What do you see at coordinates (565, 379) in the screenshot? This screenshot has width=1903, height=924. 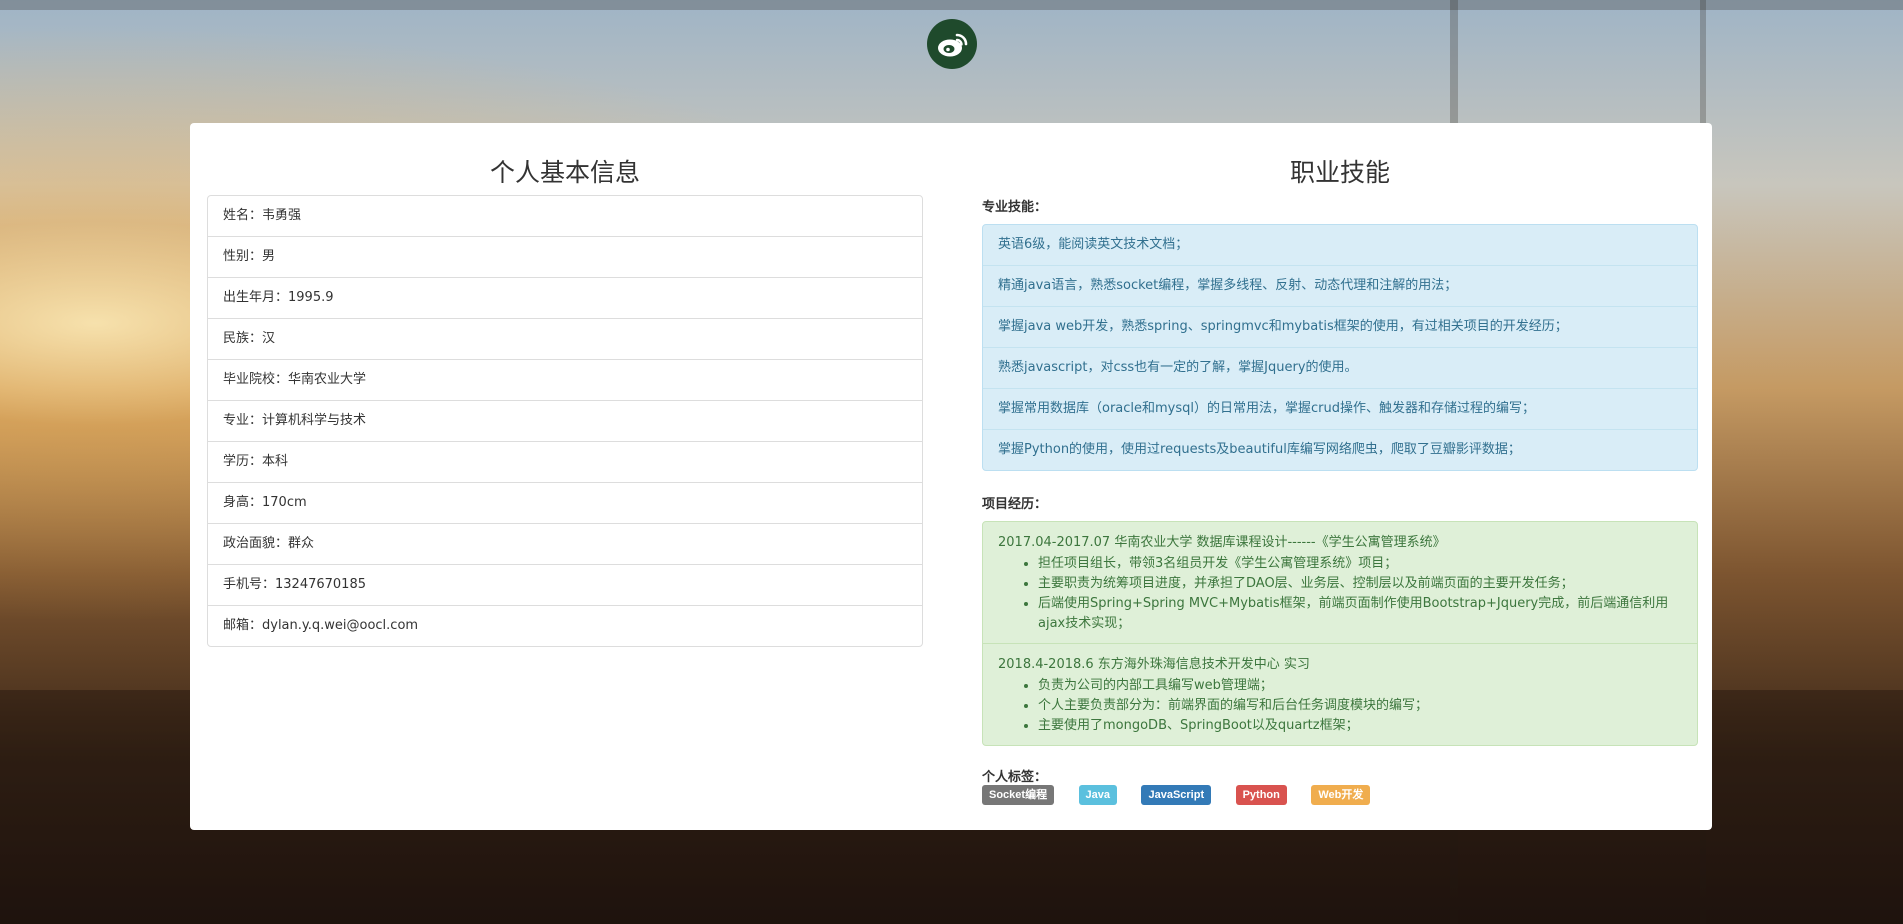 I see `info-school: 毕业院校：华南农业大学` at bounding box center [565, 379].